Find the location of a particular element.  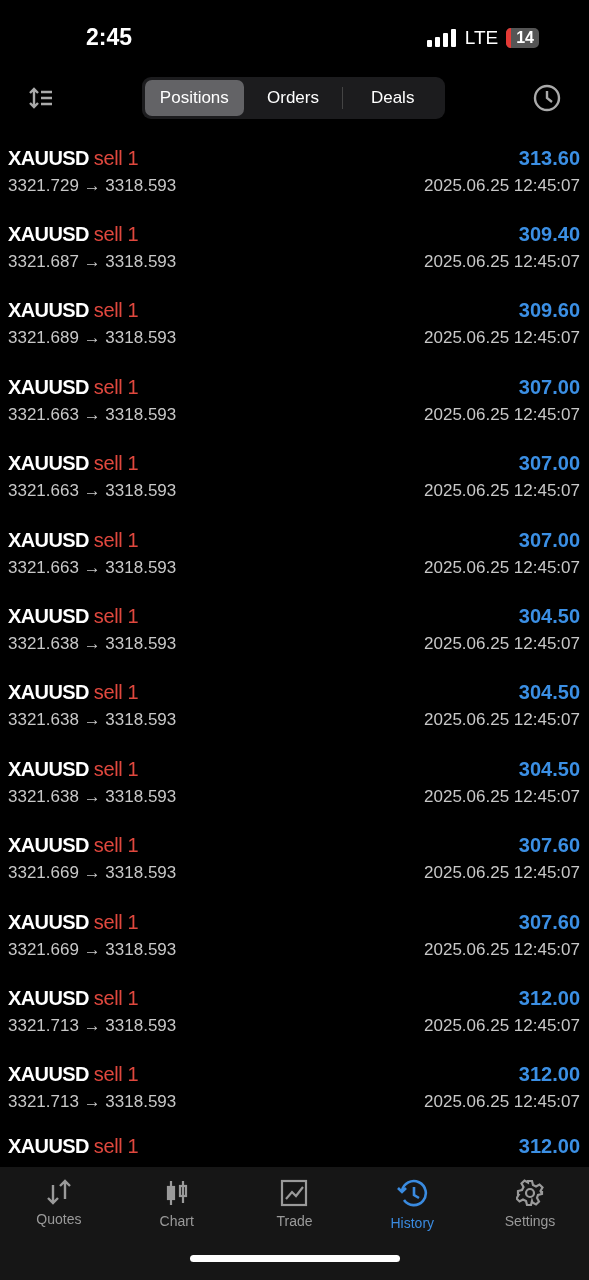

clock-icon is located at coordinates (547, 97).